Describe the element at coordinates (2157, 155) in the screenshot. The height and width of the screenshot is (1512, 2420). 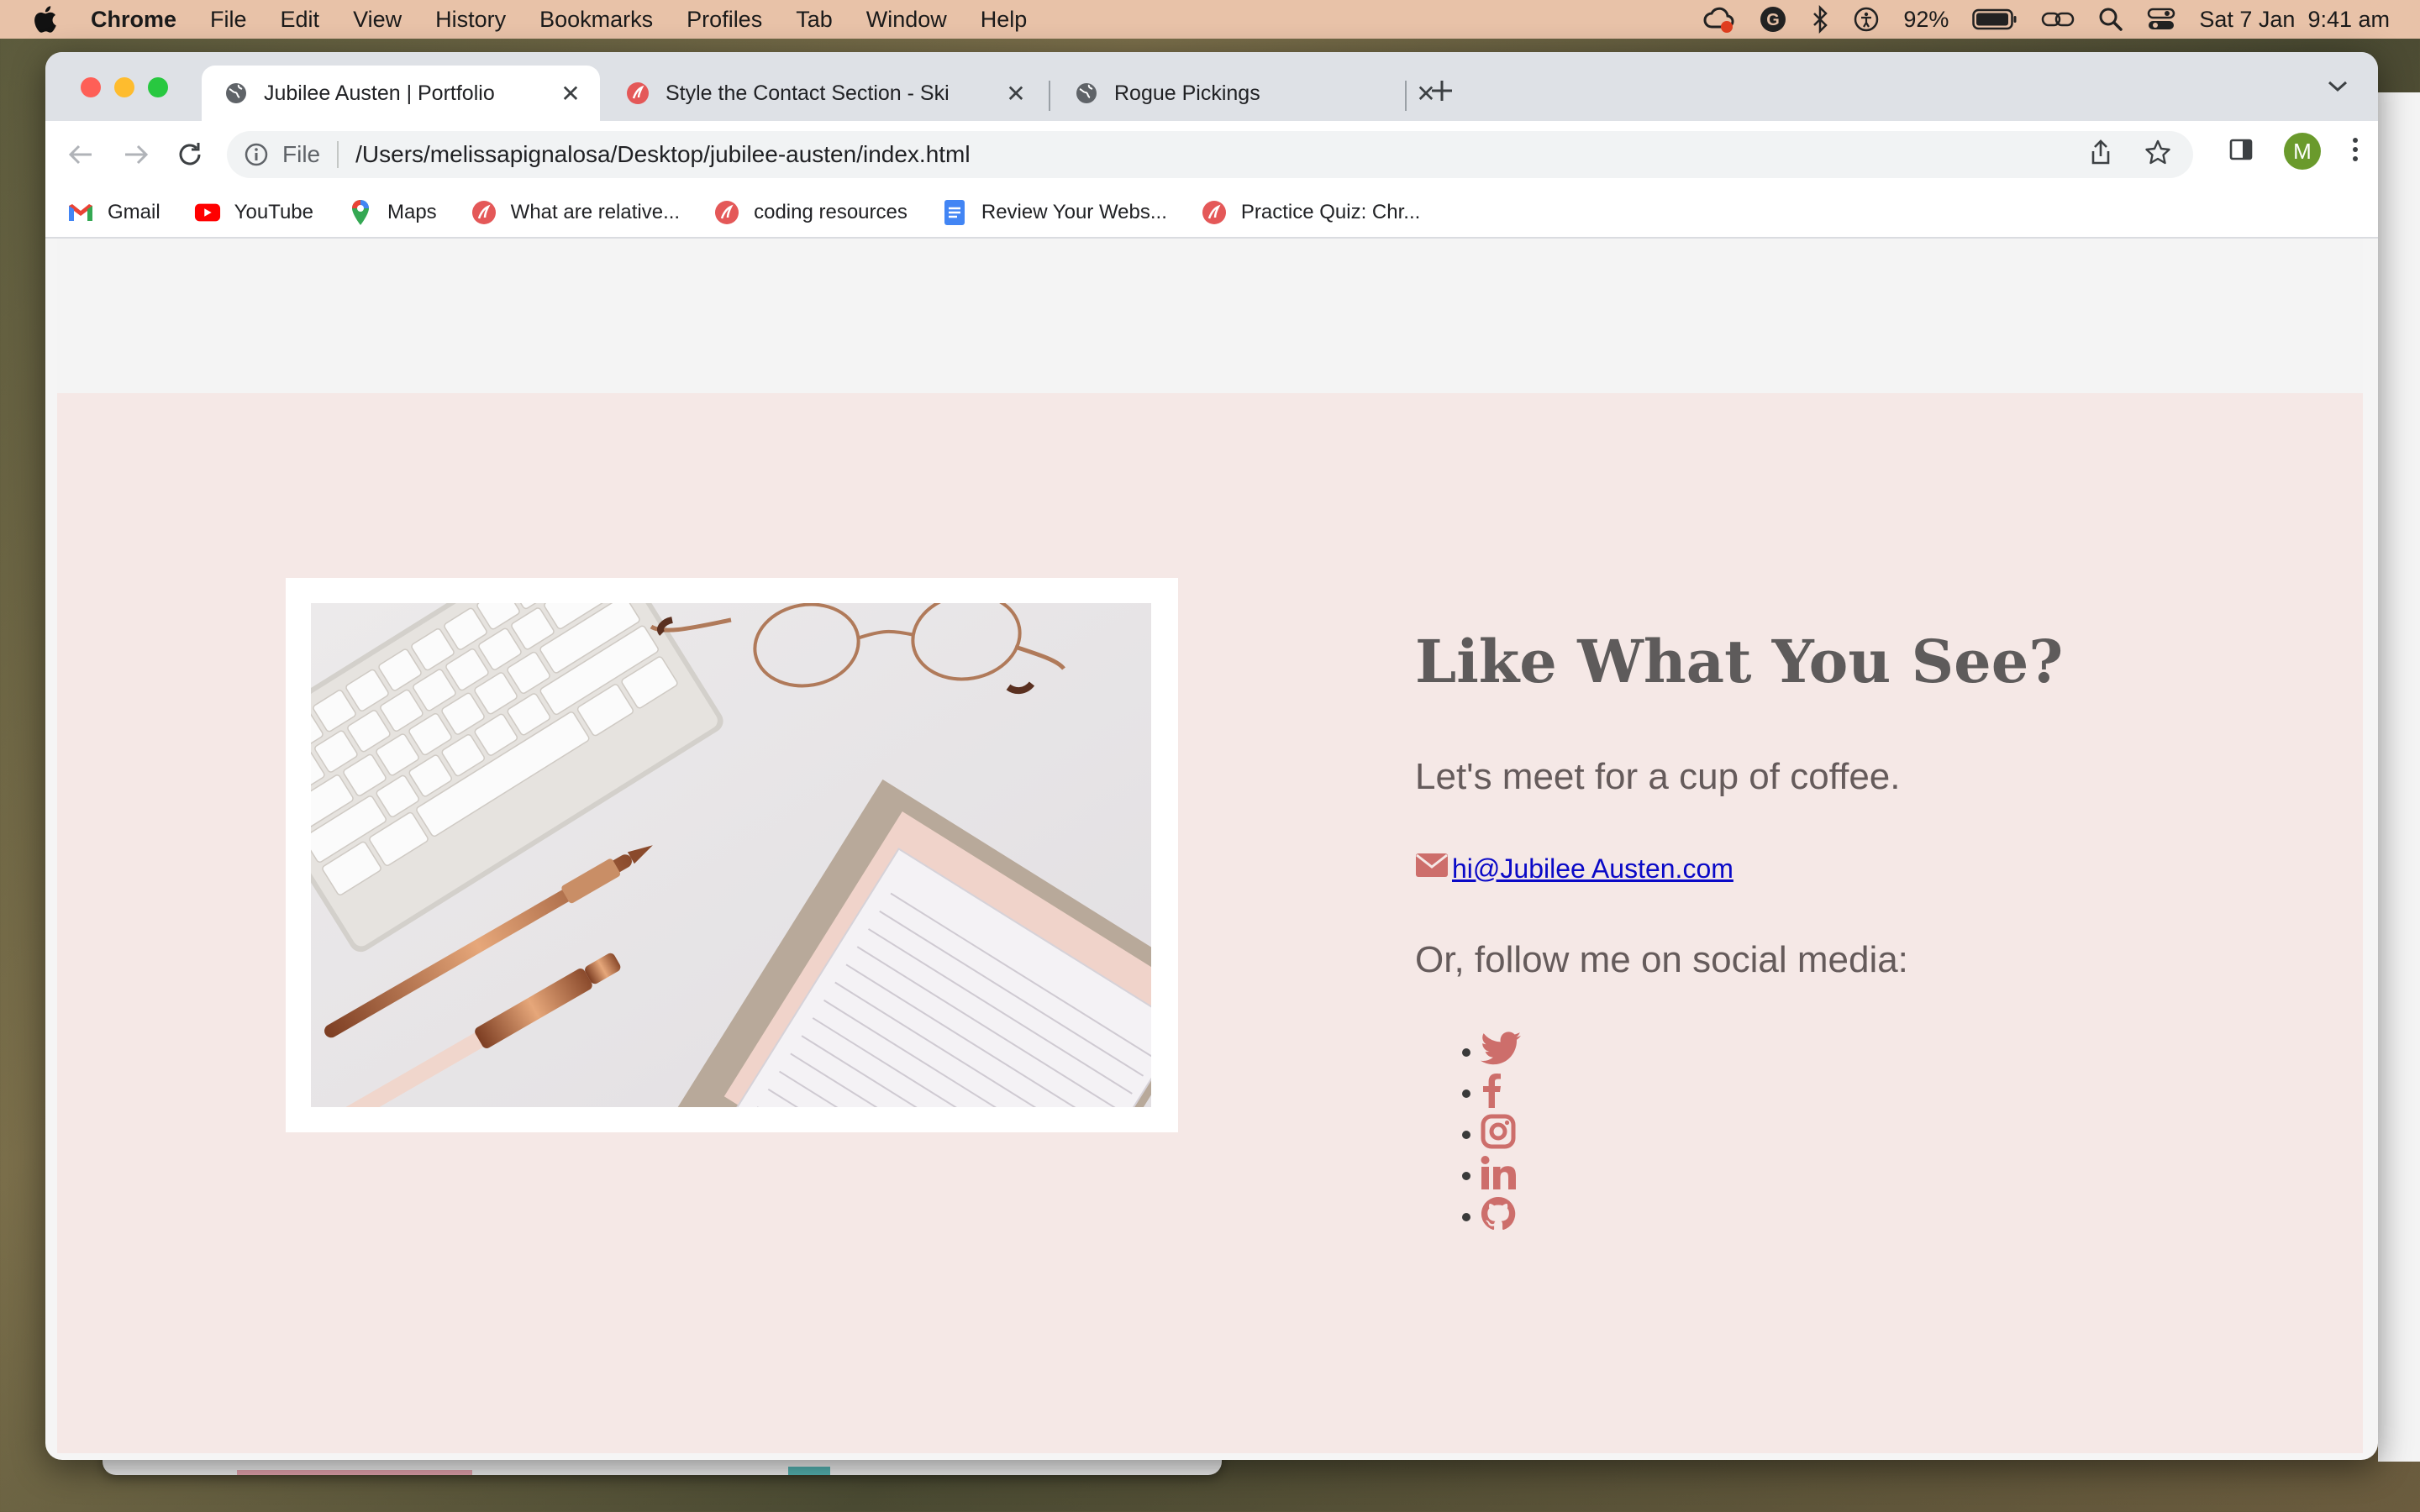
I see `bookmark-star-icon` at that location.